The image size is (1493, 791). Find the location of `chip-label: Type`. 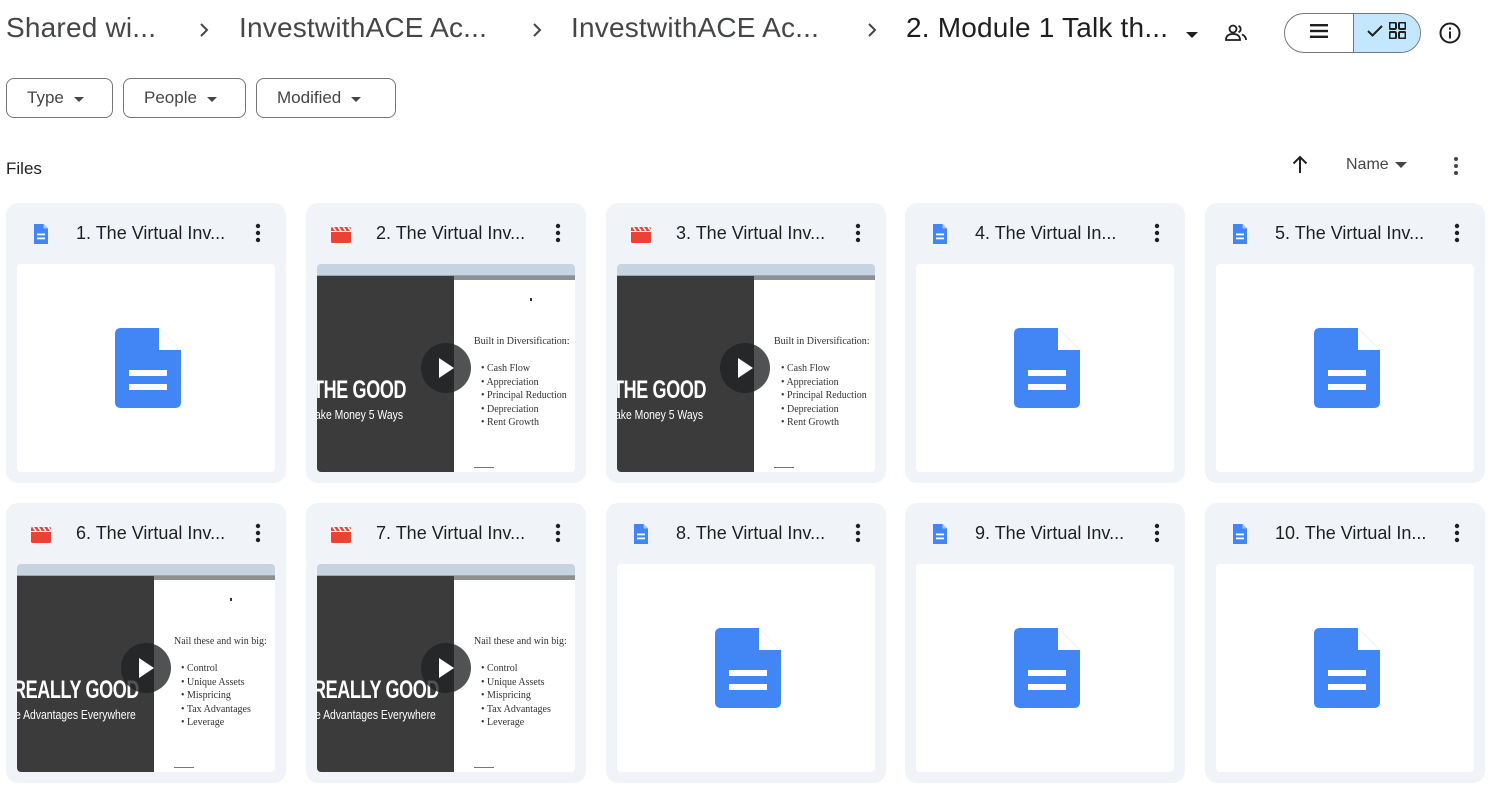

chip-label: Type is located at coordinates (45, 97).